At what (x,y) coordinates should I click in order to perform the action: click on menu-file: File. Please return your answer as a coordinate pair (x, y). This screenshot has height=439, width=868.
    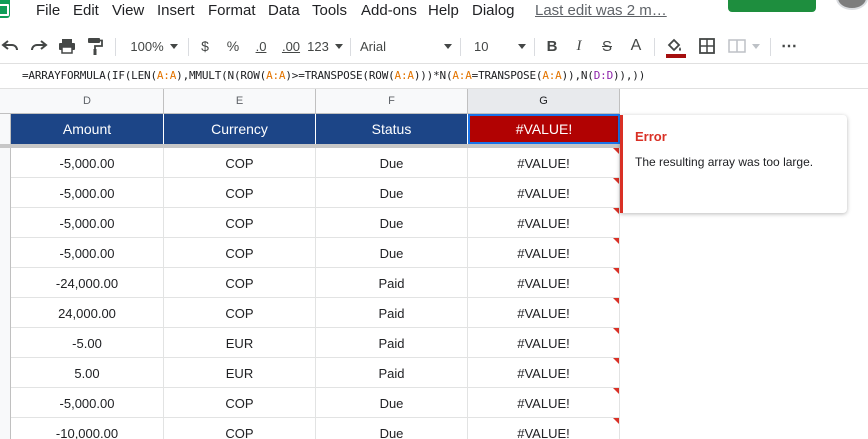
    Looking at the image, I should click on (48, 10).